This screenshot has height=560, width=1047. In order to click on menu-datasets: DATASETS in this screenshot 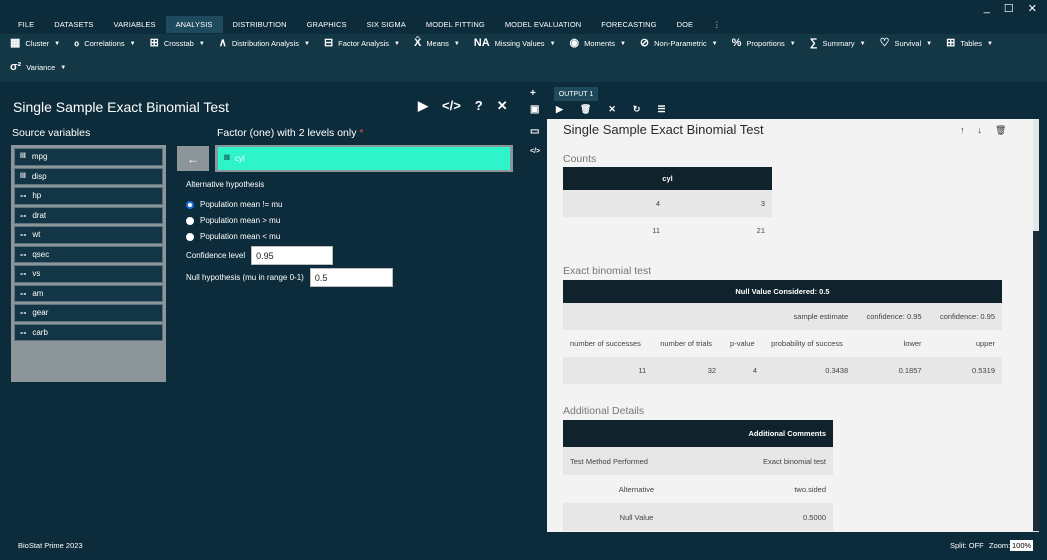, I will do `click(73, 24)`.